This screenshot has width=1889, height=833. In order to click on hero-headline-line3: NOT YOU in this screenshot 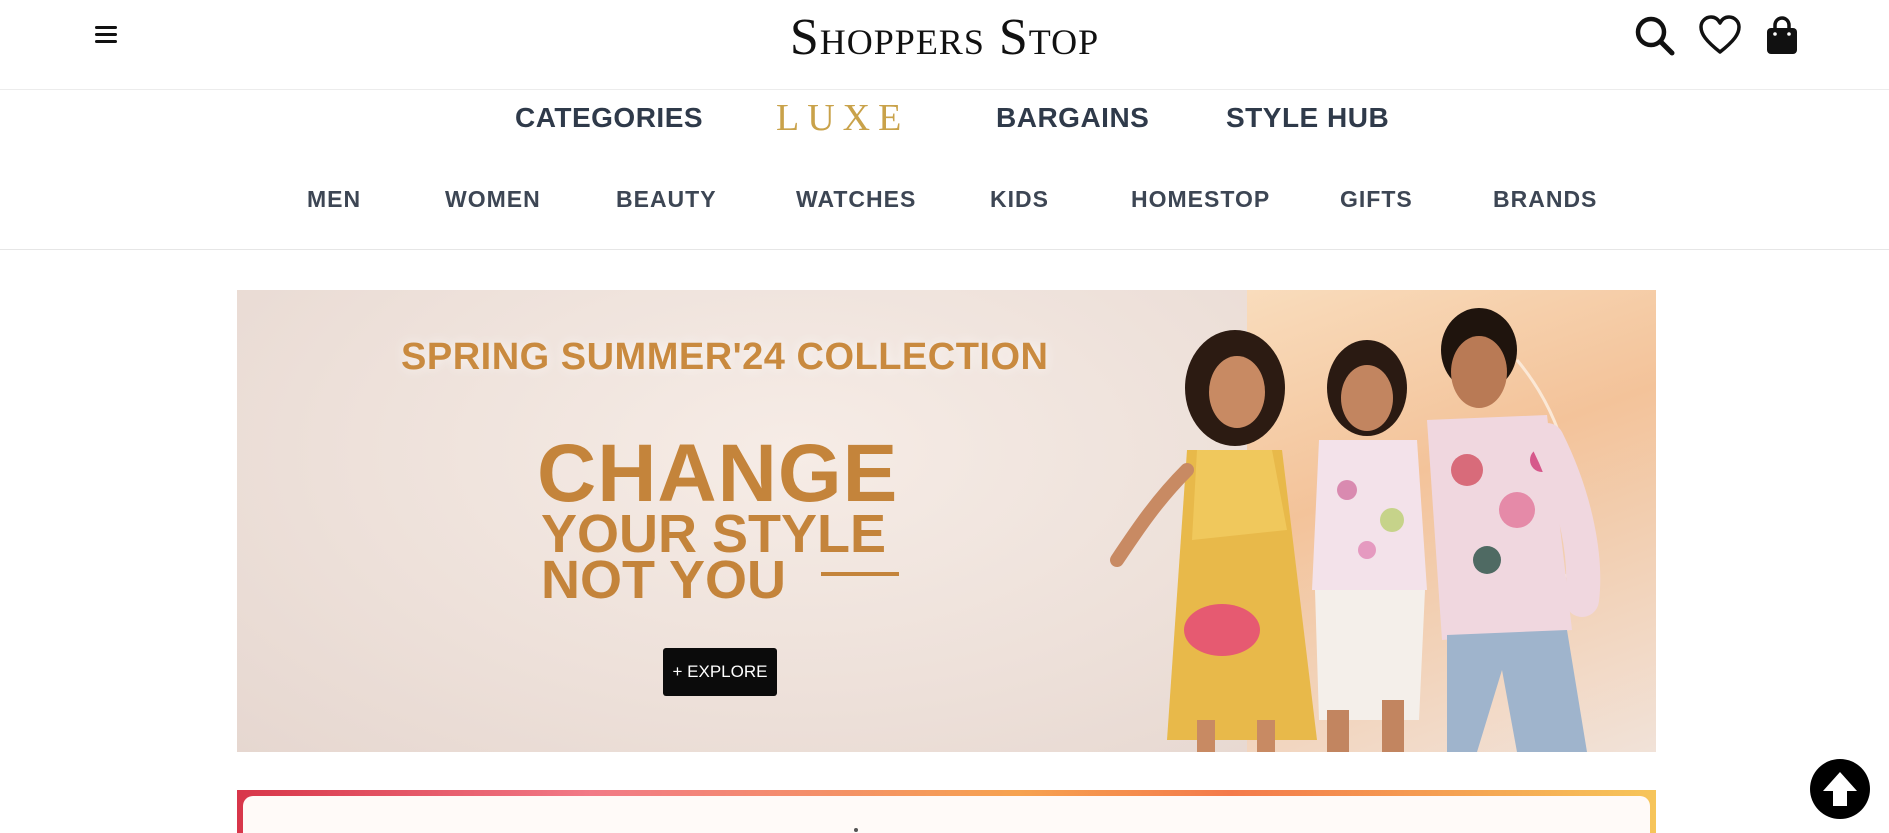, I will do `click(664, 580)`.